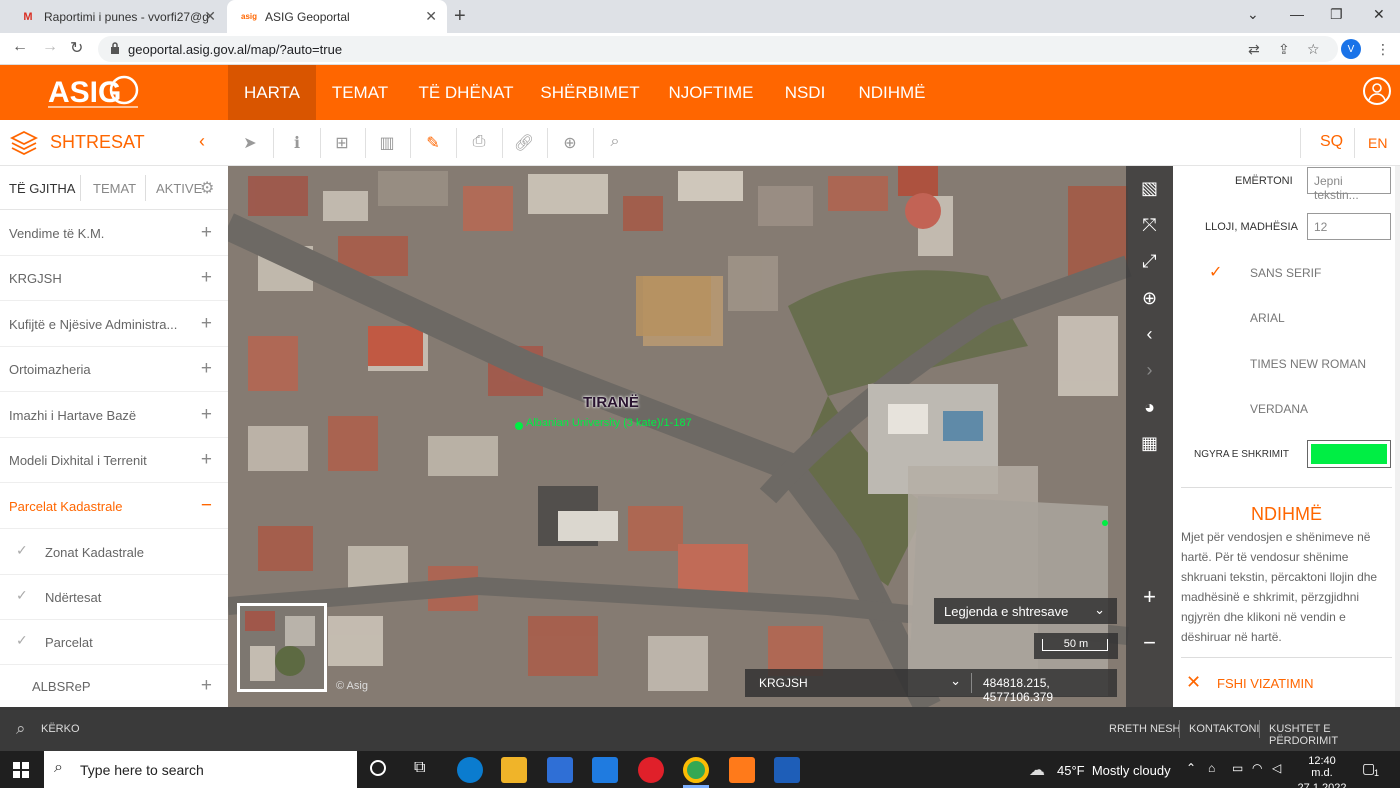 This screenshot has width=1400, height=794. I want to click on layer-modeli-dixhital: Modeli Dixhital i Terrenit +, so click(114, 460).